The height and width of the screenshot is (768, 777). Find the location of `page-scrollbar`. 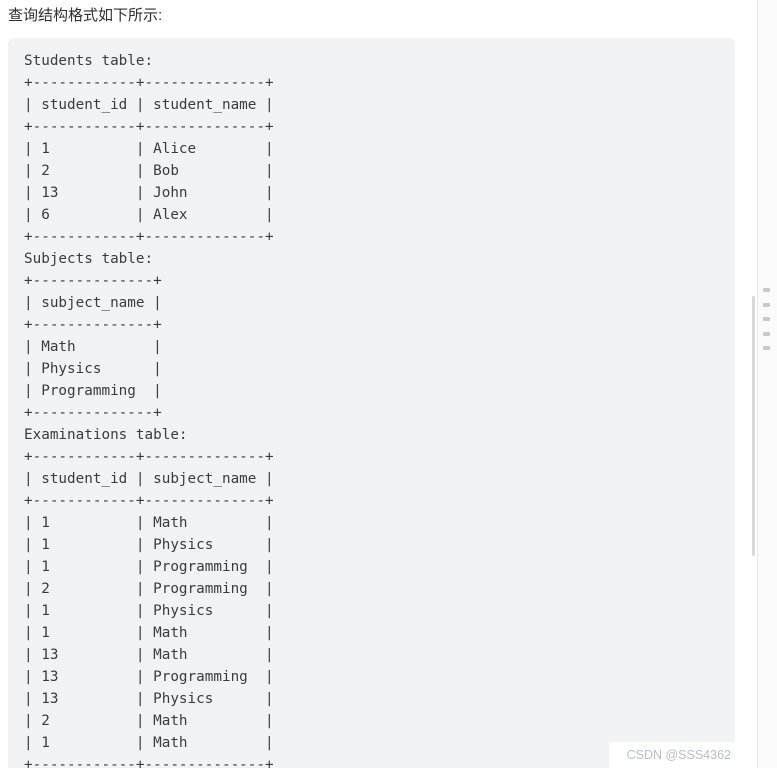

page-scrollbar is located at coordinates (753, 384).